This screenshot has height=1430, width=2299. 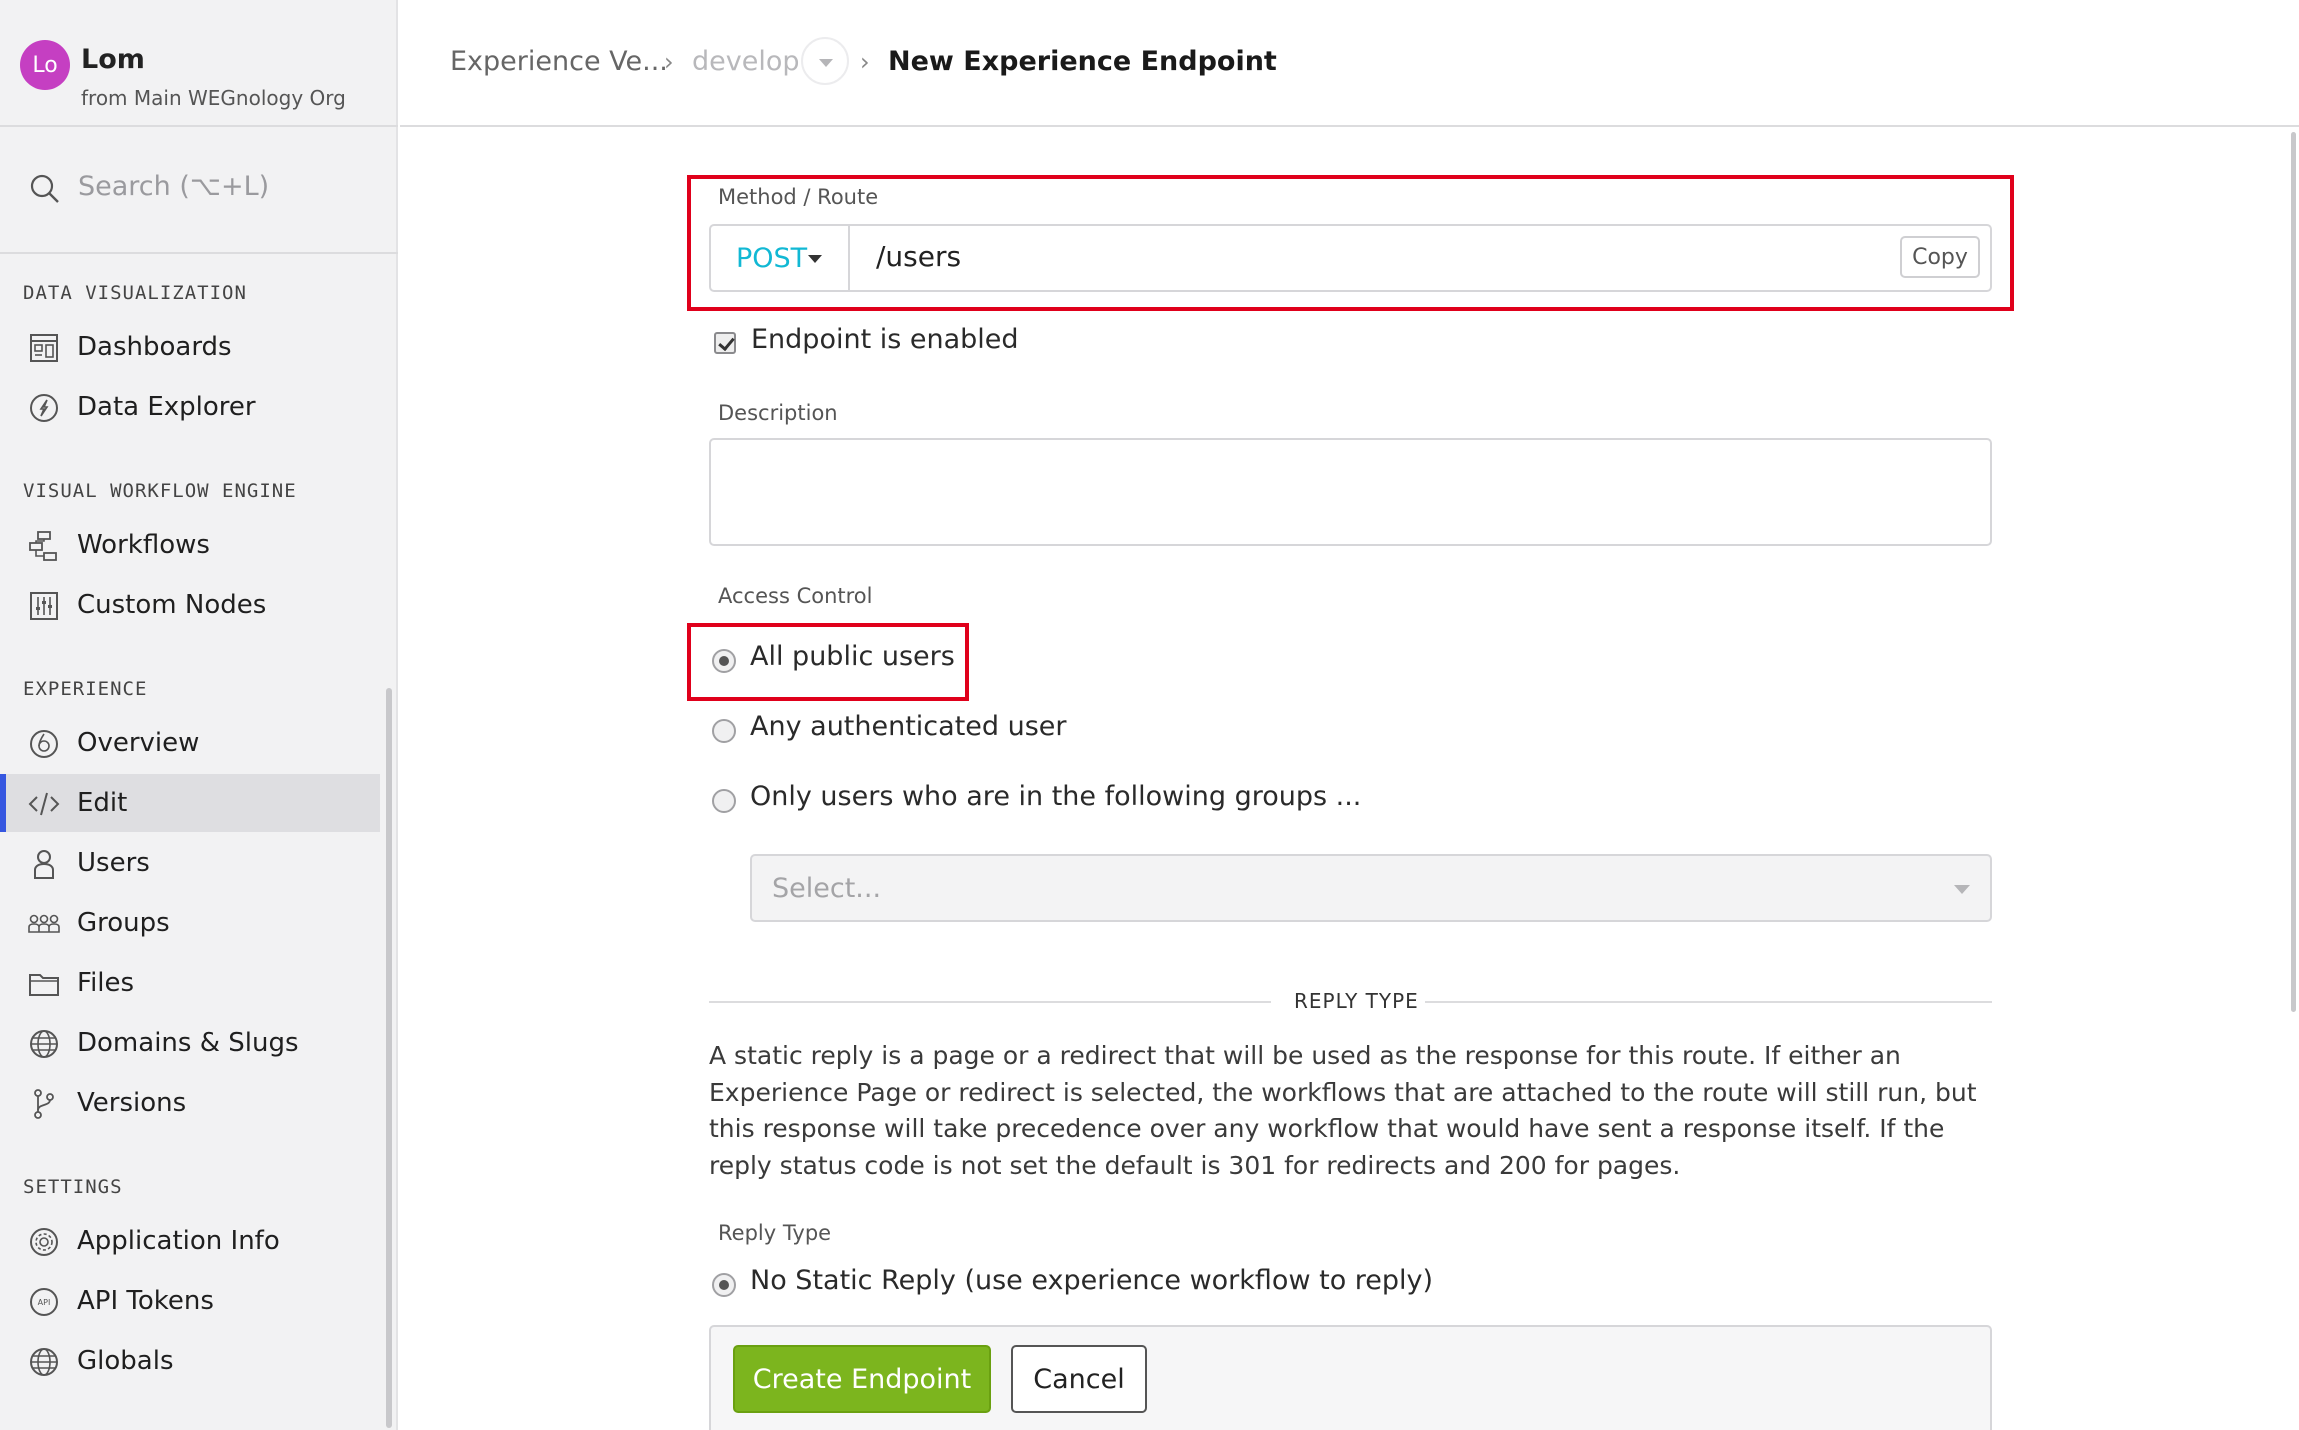 What do you see at coordinates (44, 864) in the screenshot?
I see `user-icon` at bounding box center [44, 864].